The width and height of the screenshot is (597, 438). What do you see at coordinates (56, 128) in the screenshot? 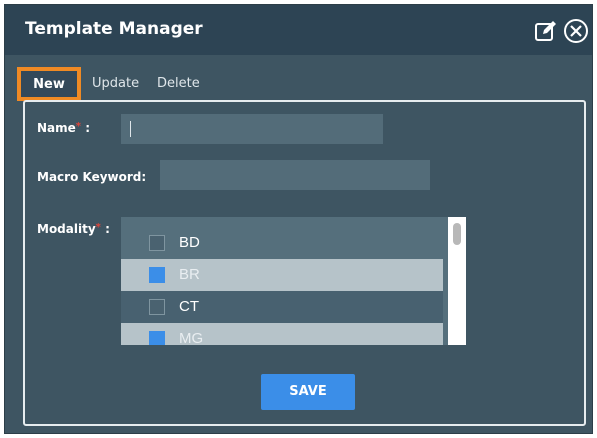
I see `name-label-text: Name` at bounding box center [56, 128].